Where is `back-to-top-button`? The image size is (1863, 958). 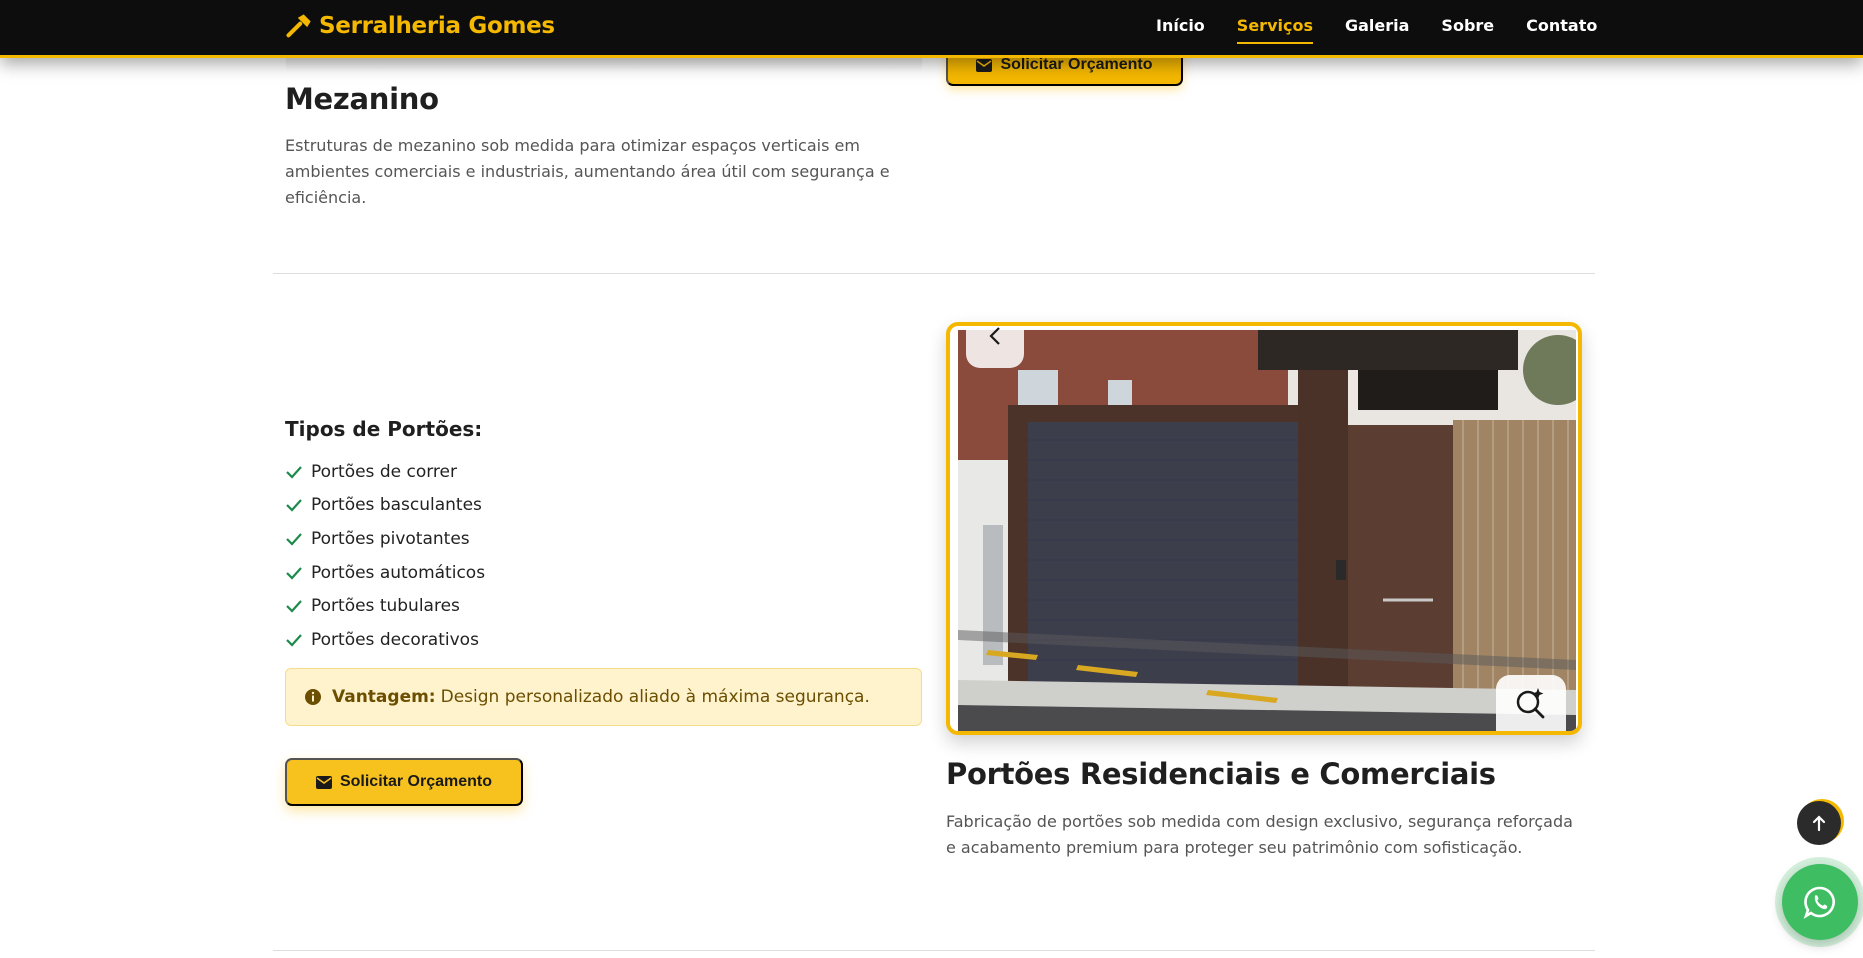
back-to-top-button is located at coordinates (1819, 823).